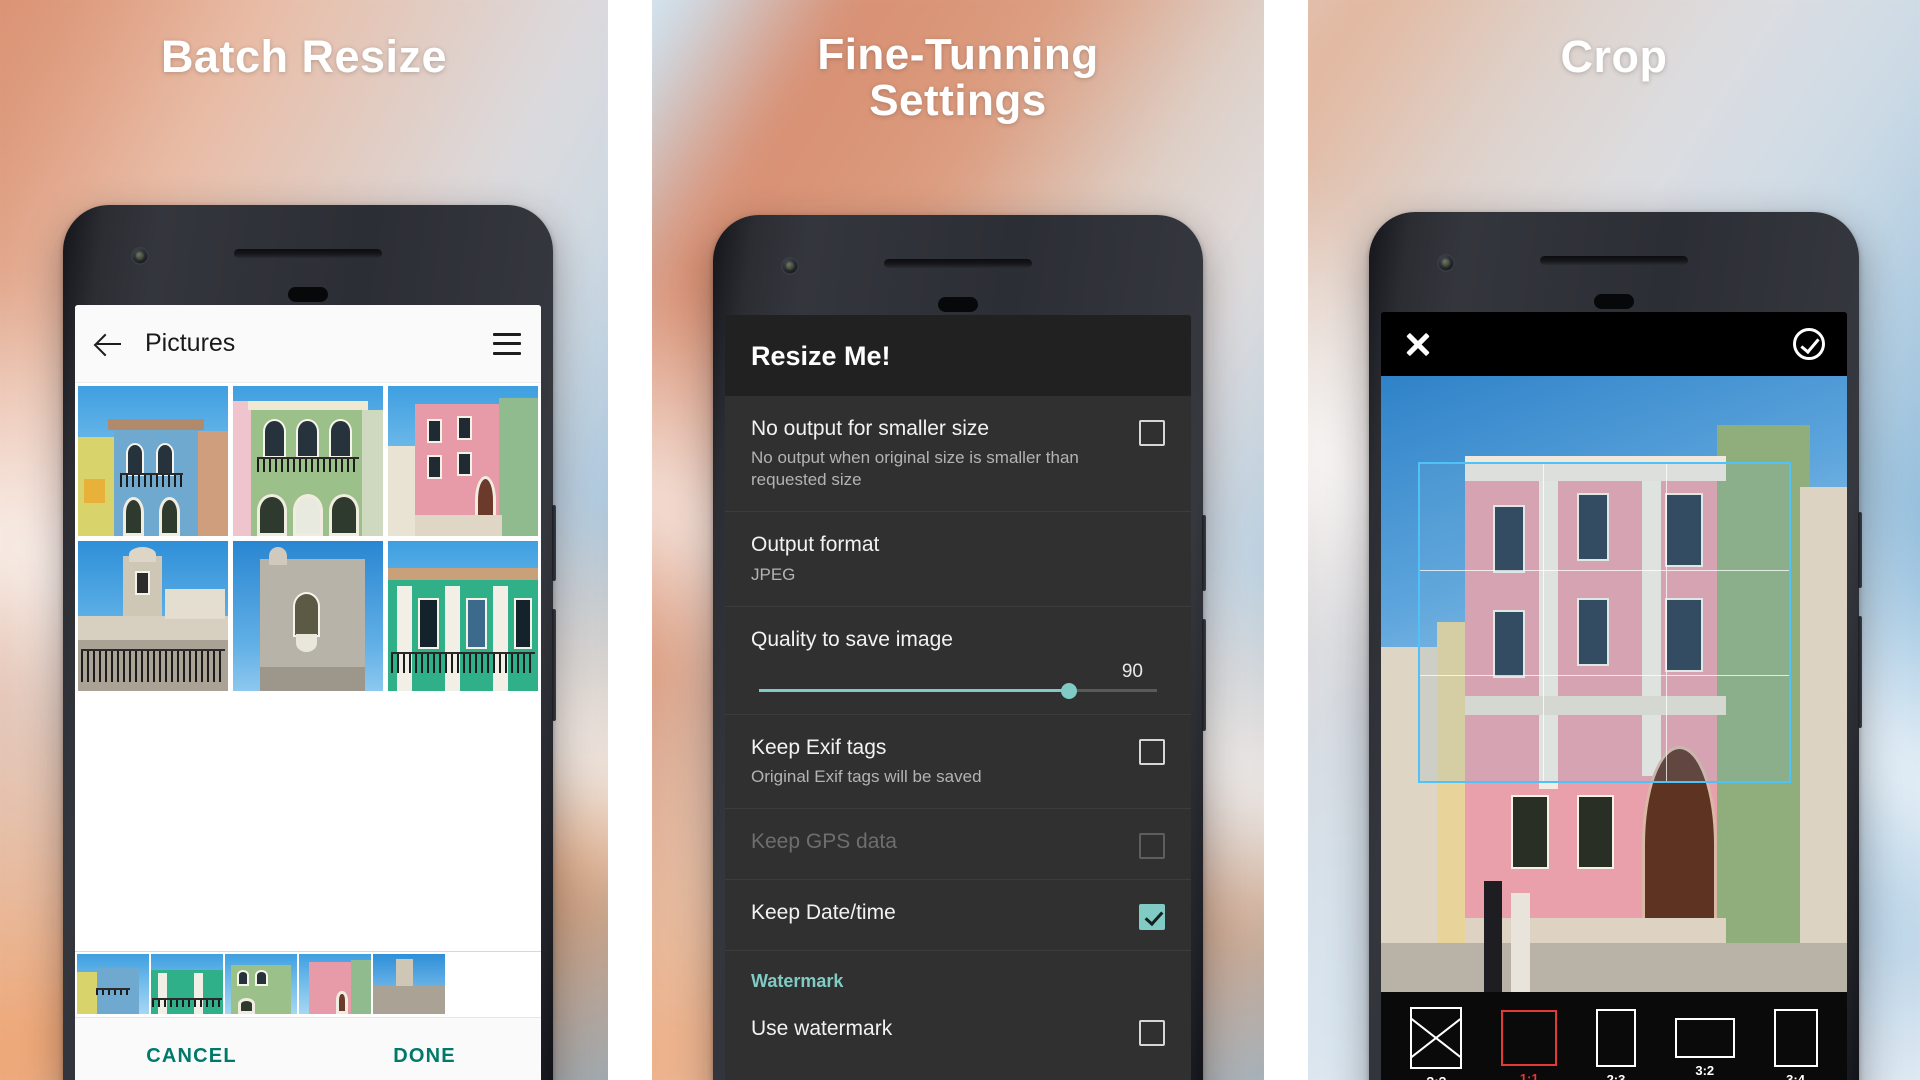  Describe the element at coordinates (773, 574) in the screenshot. I see `setting-summary: JPEG` at that location.